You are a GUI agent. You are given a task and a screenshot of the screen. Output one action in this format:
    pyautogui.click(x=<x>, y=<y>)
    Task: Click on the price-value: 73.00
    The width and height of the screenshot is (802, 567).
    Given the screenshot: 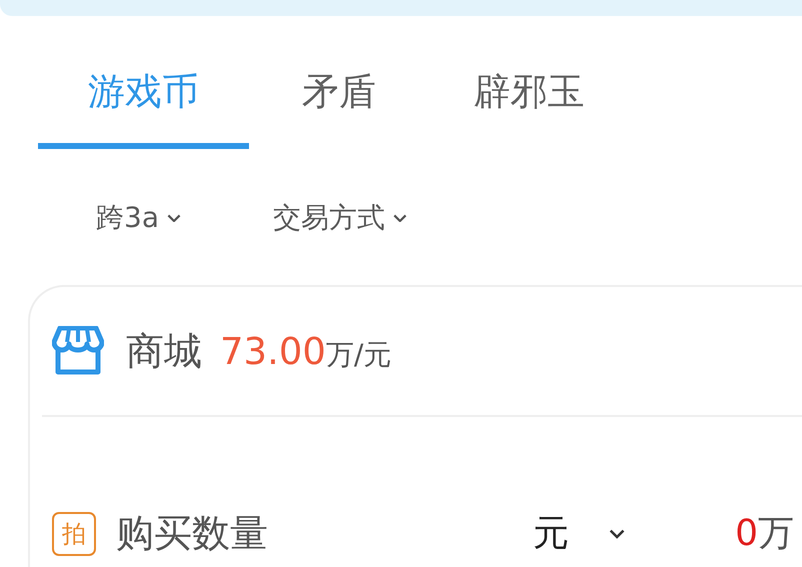 What is the action you would take?
    pyautogui.click(x=273, y=351)
    